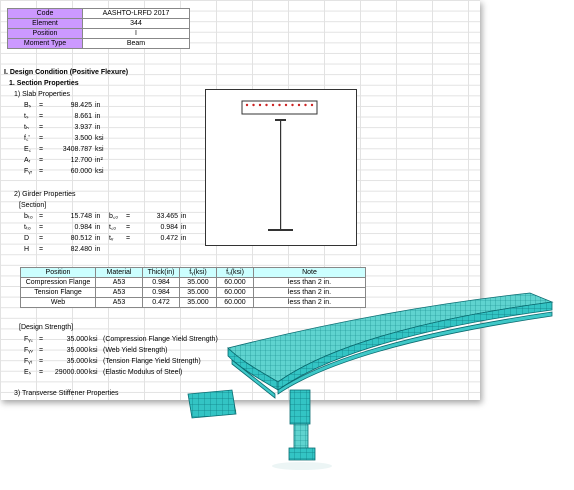  What do you see at coordinates (26, 127) in the screenshot?
I see `slab-symbol: tₕ` at bounding box center [26, 127].